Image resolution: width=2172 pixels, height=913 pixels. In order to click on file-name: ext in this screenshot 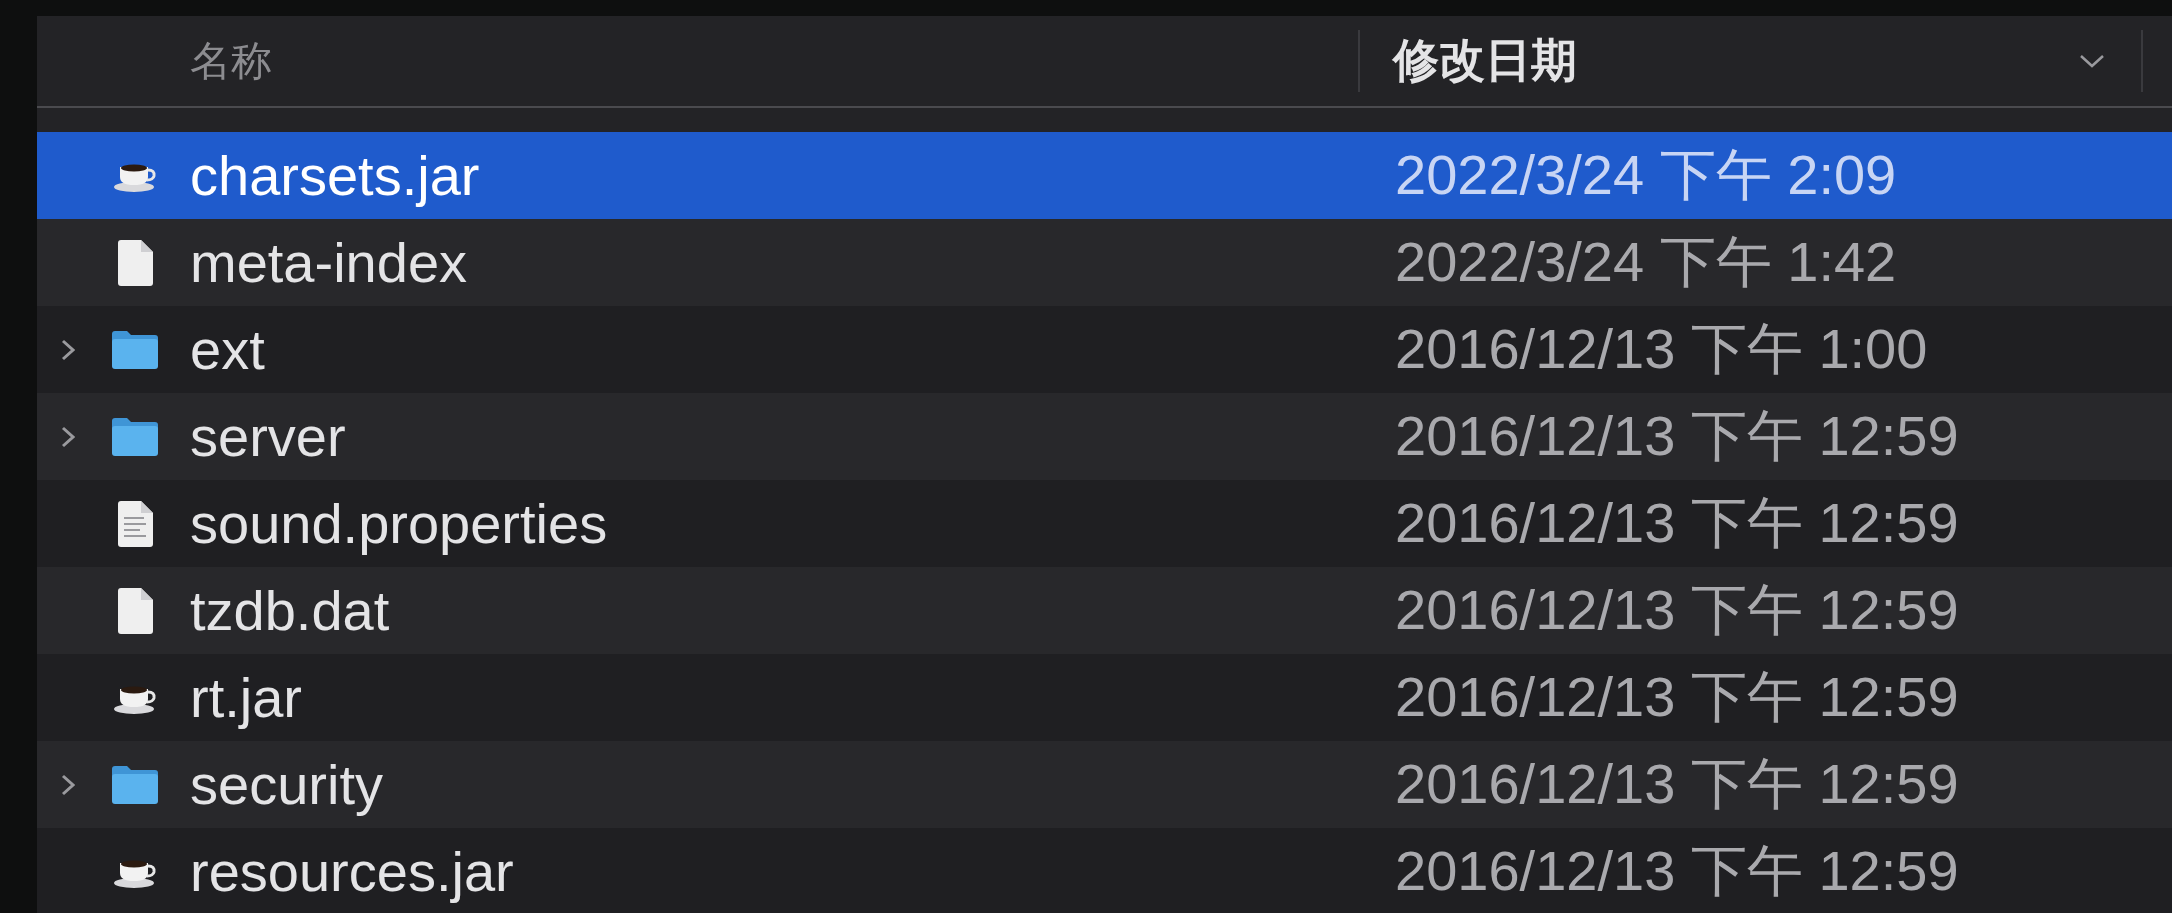, I will do `click(228, 349)`.